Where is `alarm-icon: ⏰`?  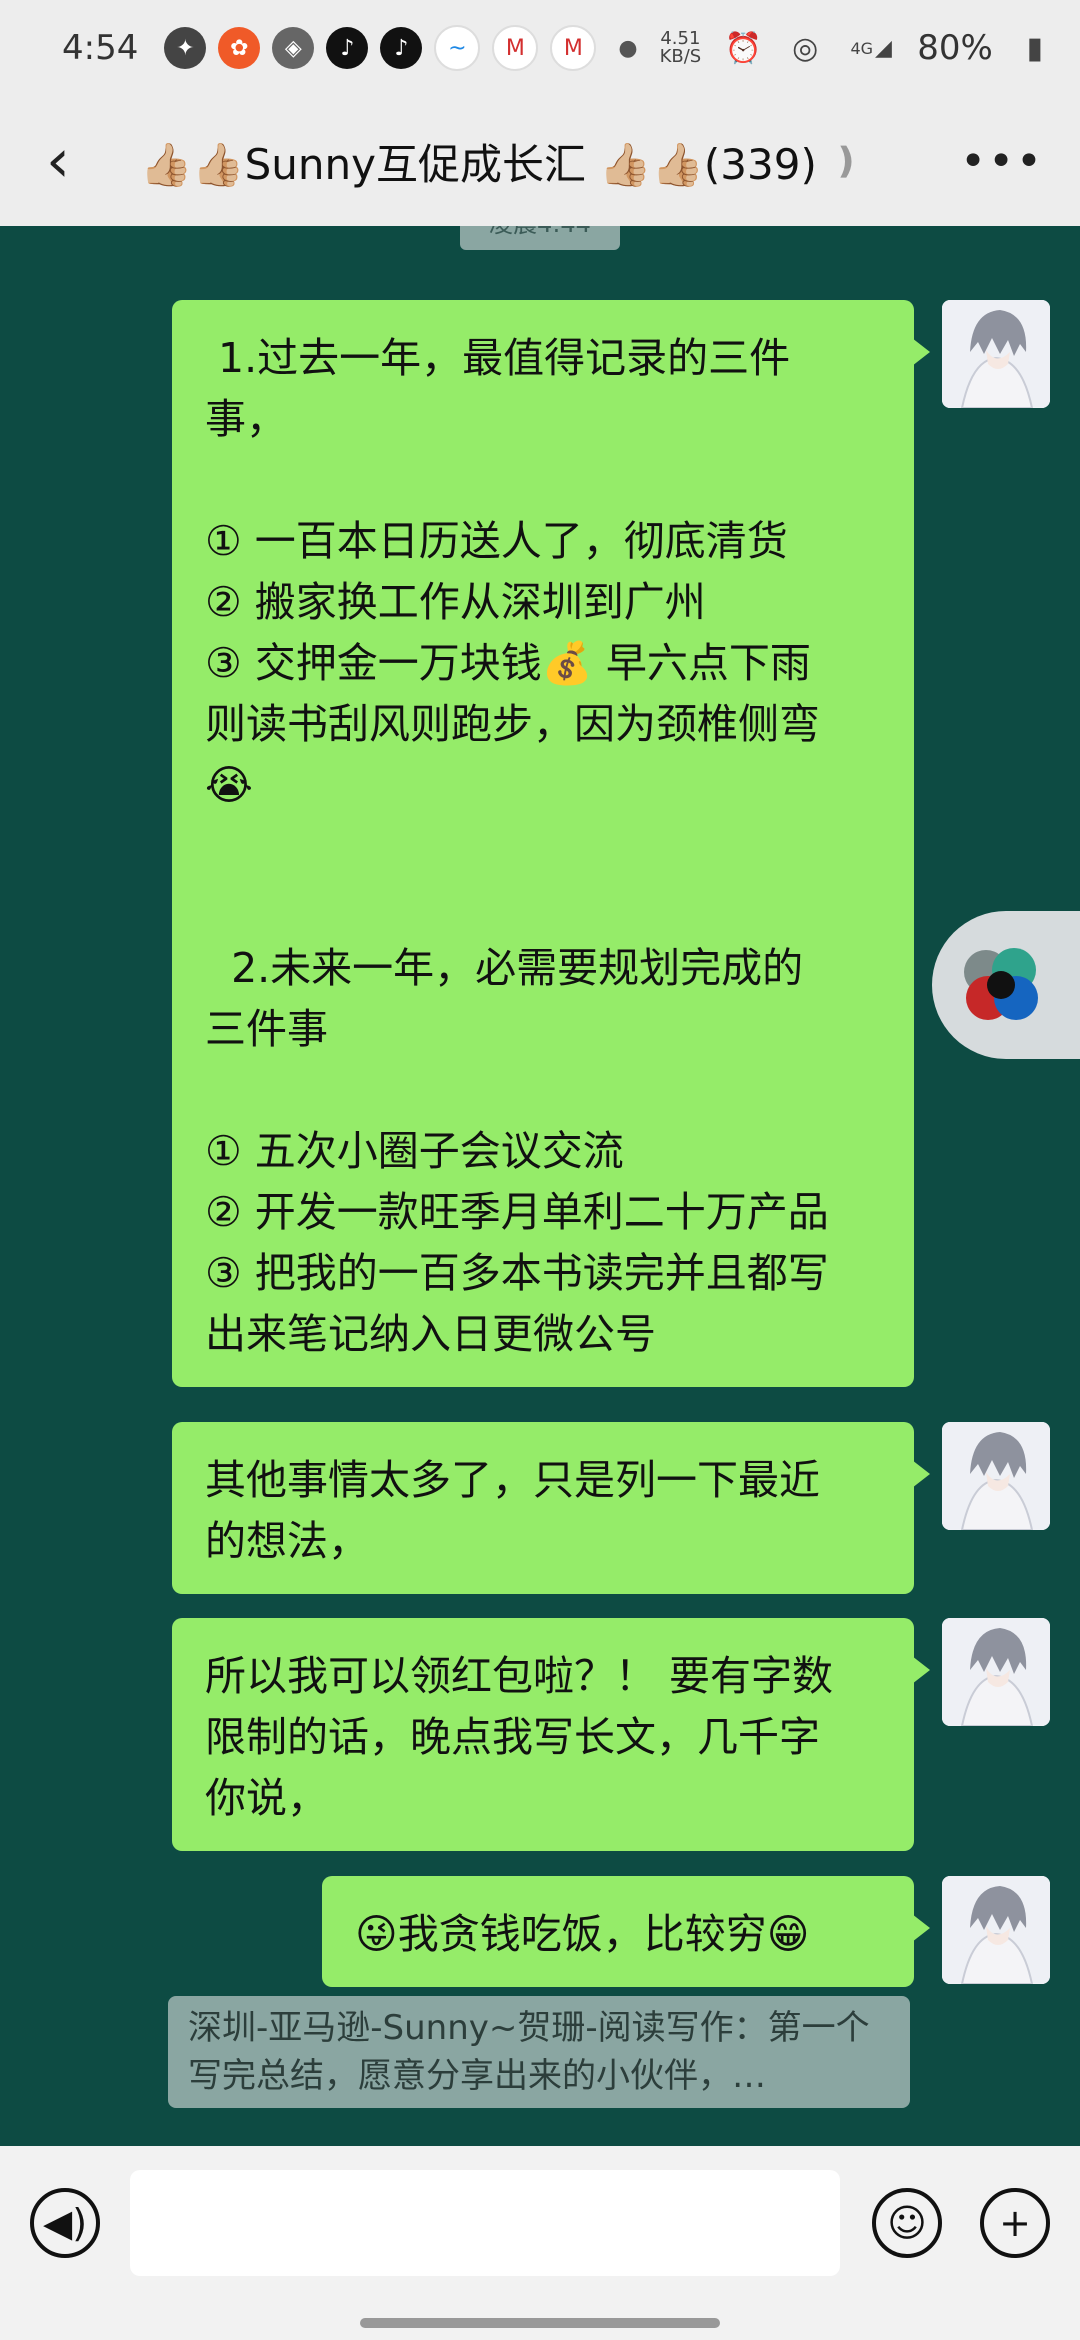
alarm-icon: ⏰ is located at coordinates (743, 48).